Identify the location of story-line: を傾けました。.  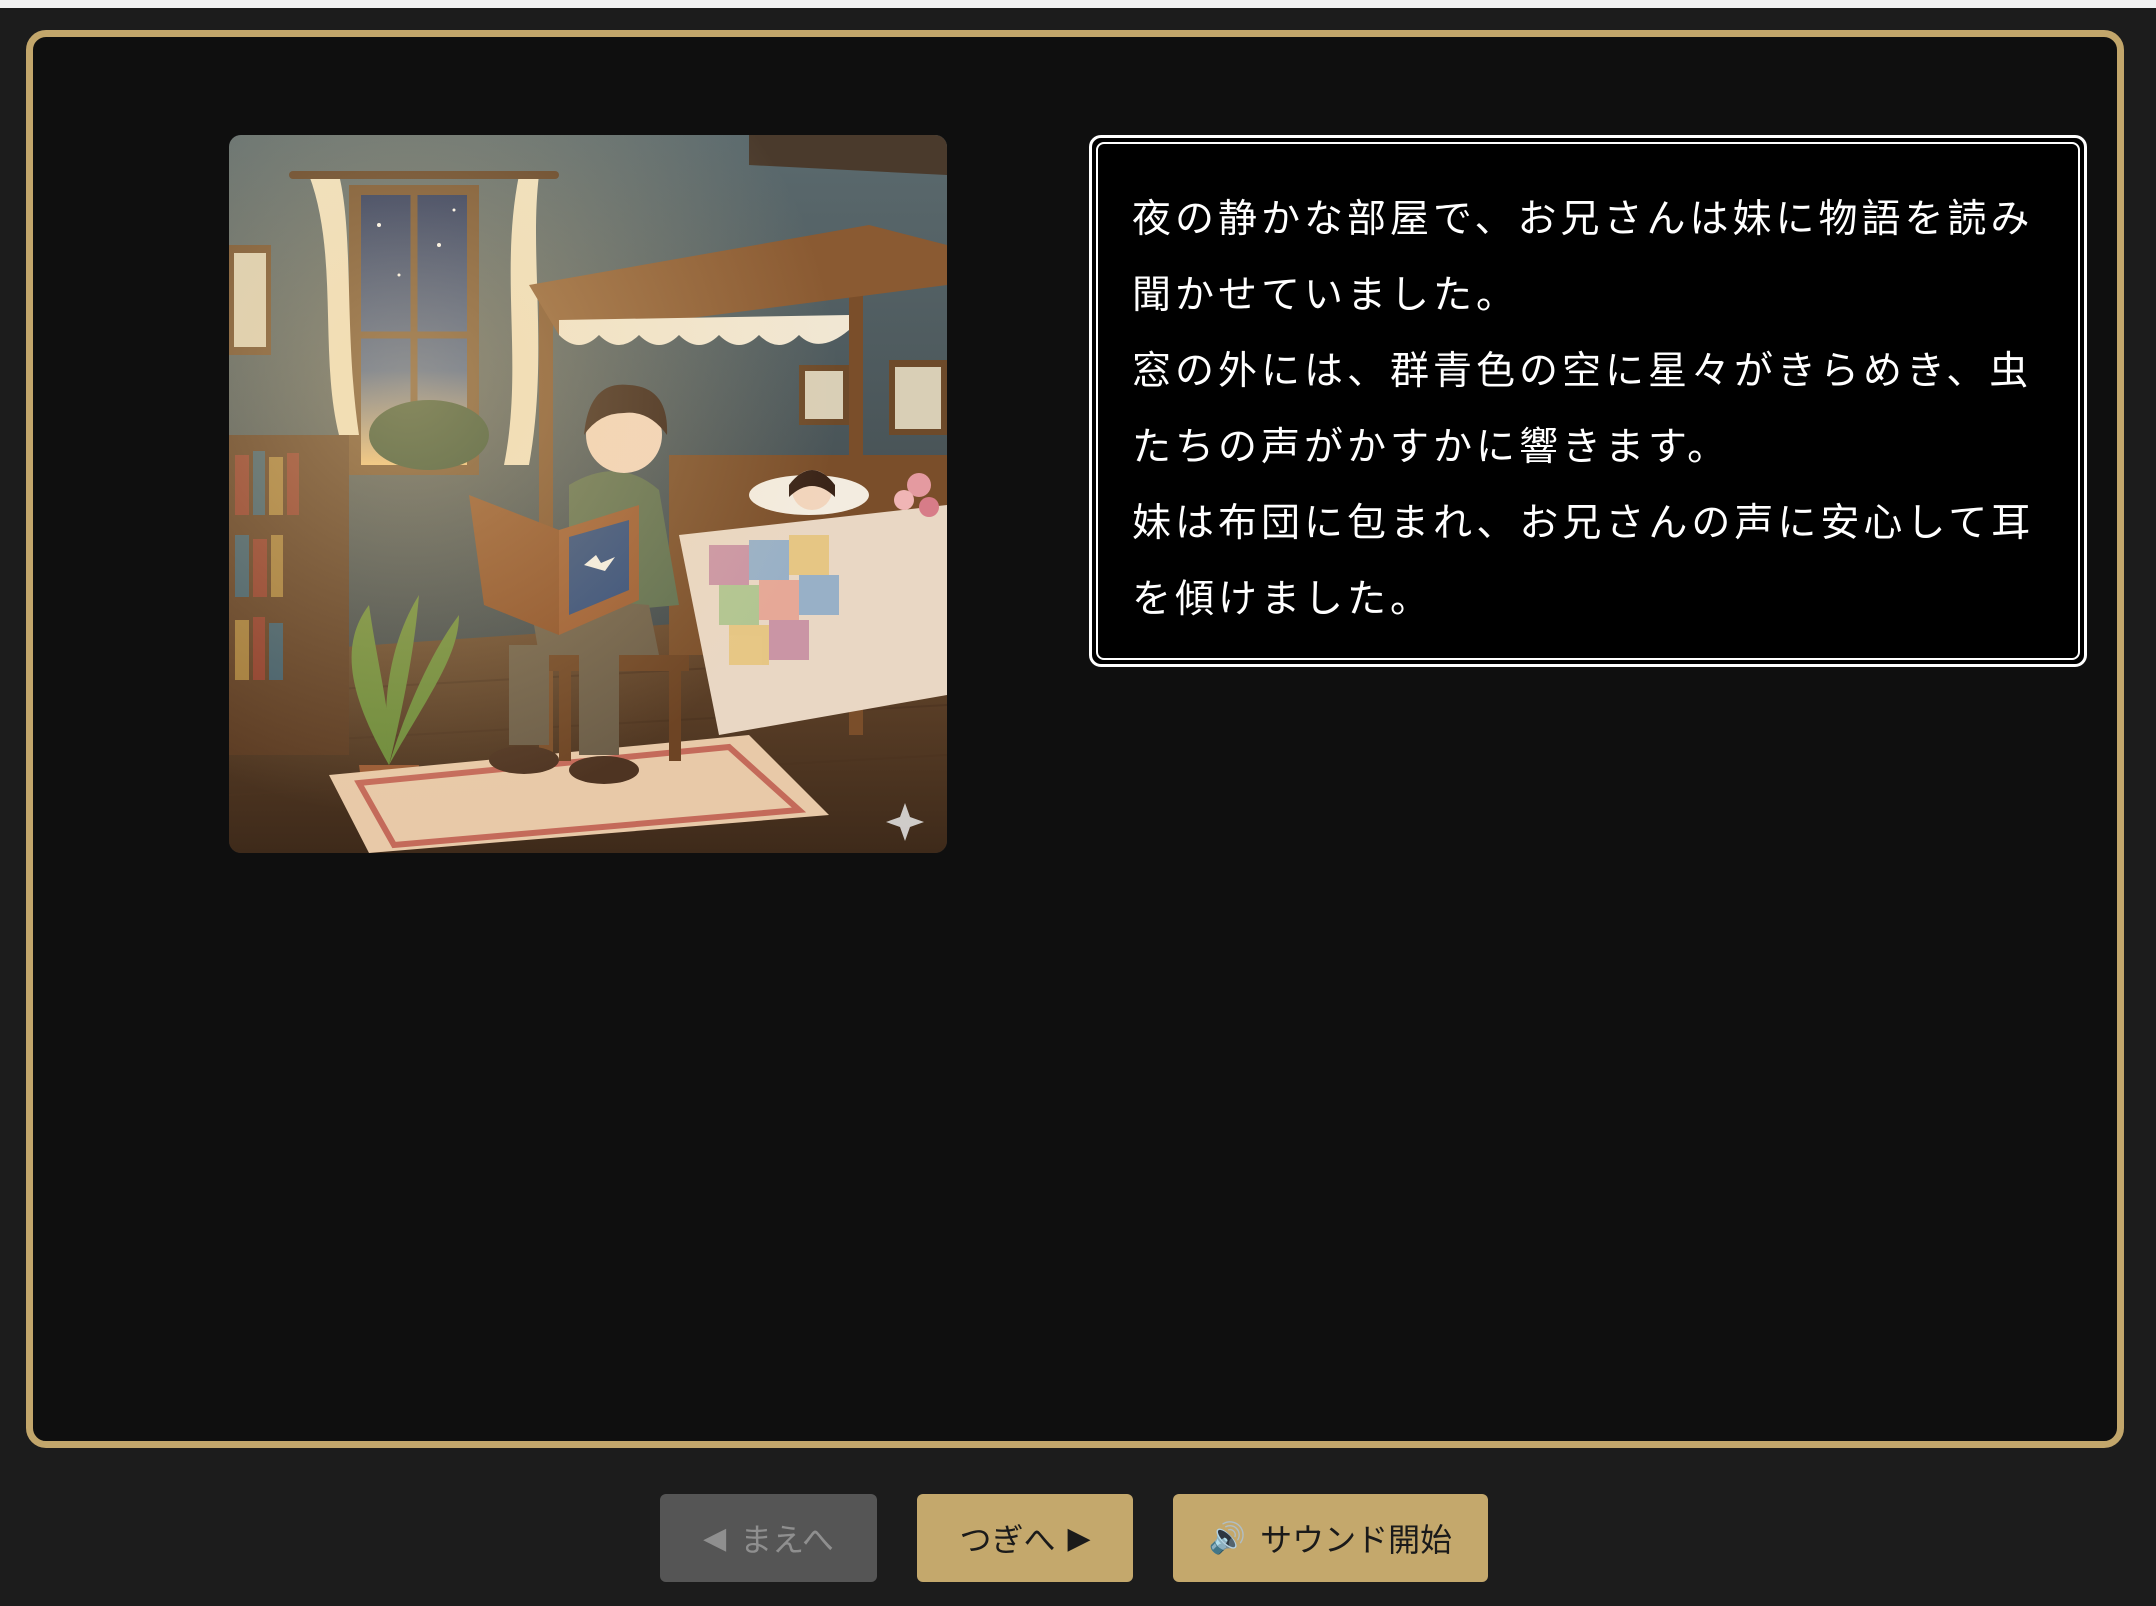
(1283, 599).